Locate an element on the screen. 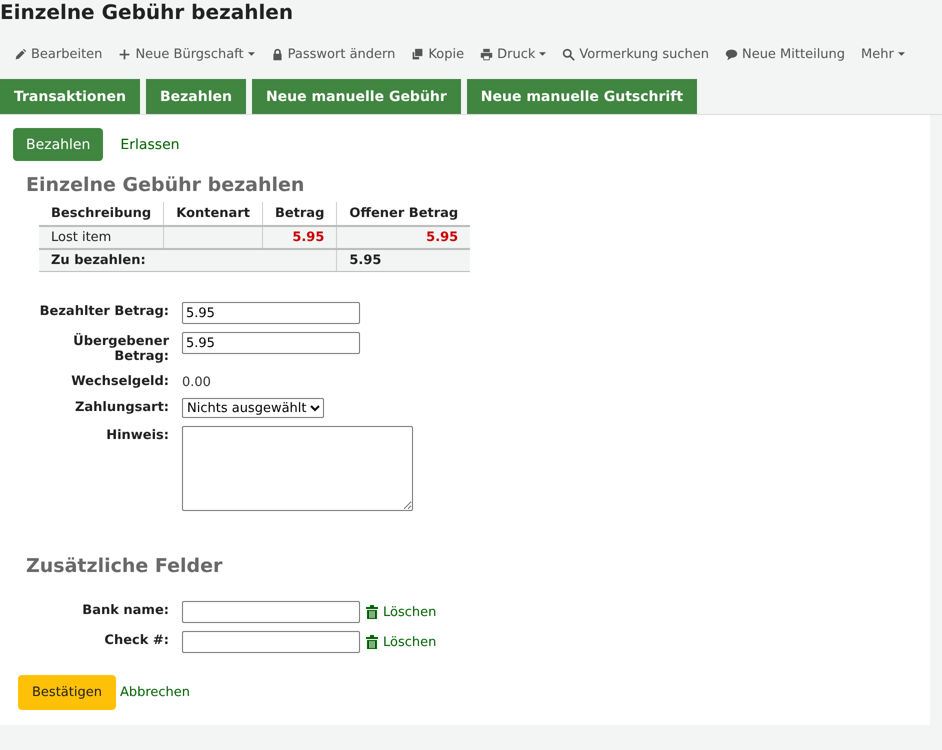 This screenshot has width=942, height=750. toolbar-button: Passwort ändern is located at coordinates (333, 54).